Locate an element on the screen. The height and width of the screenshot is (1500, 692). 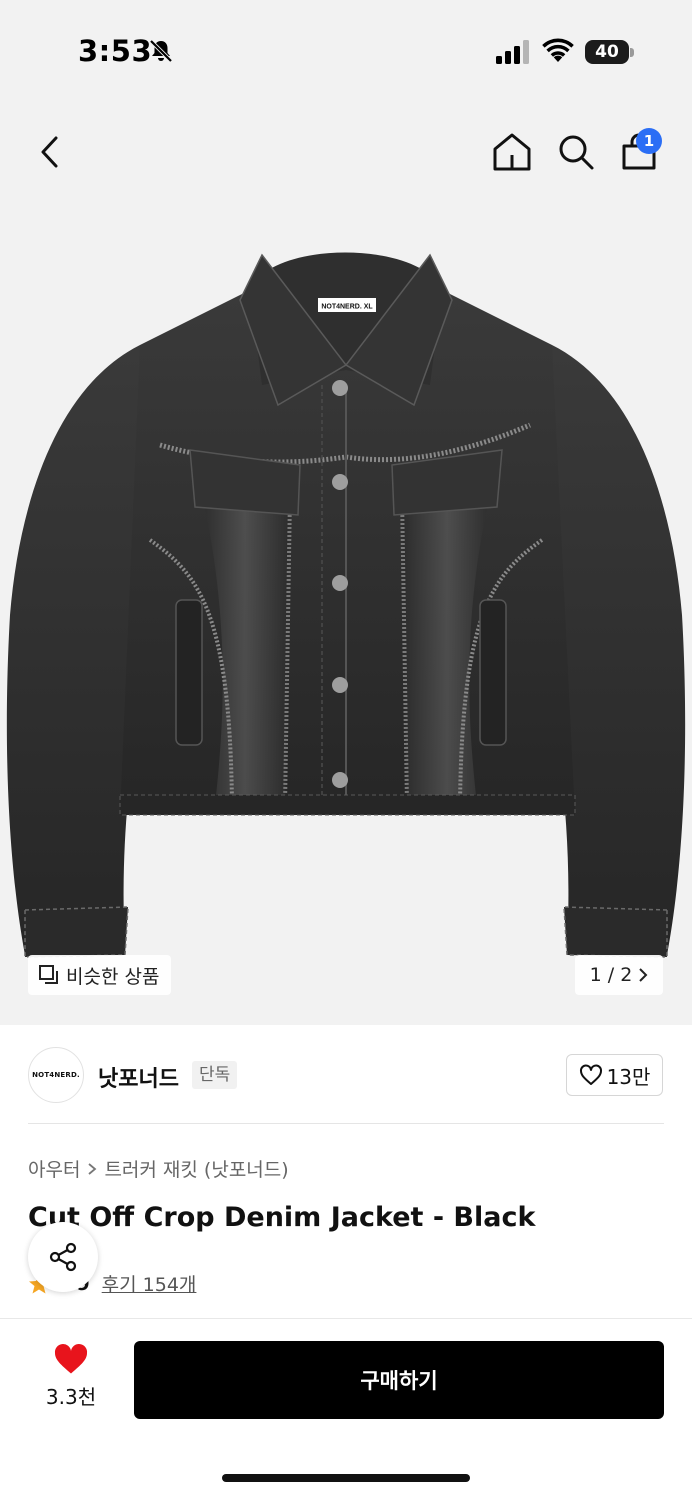
purchase-bar: 3.3천 구매하기 is located at coordinates (346, 1409).